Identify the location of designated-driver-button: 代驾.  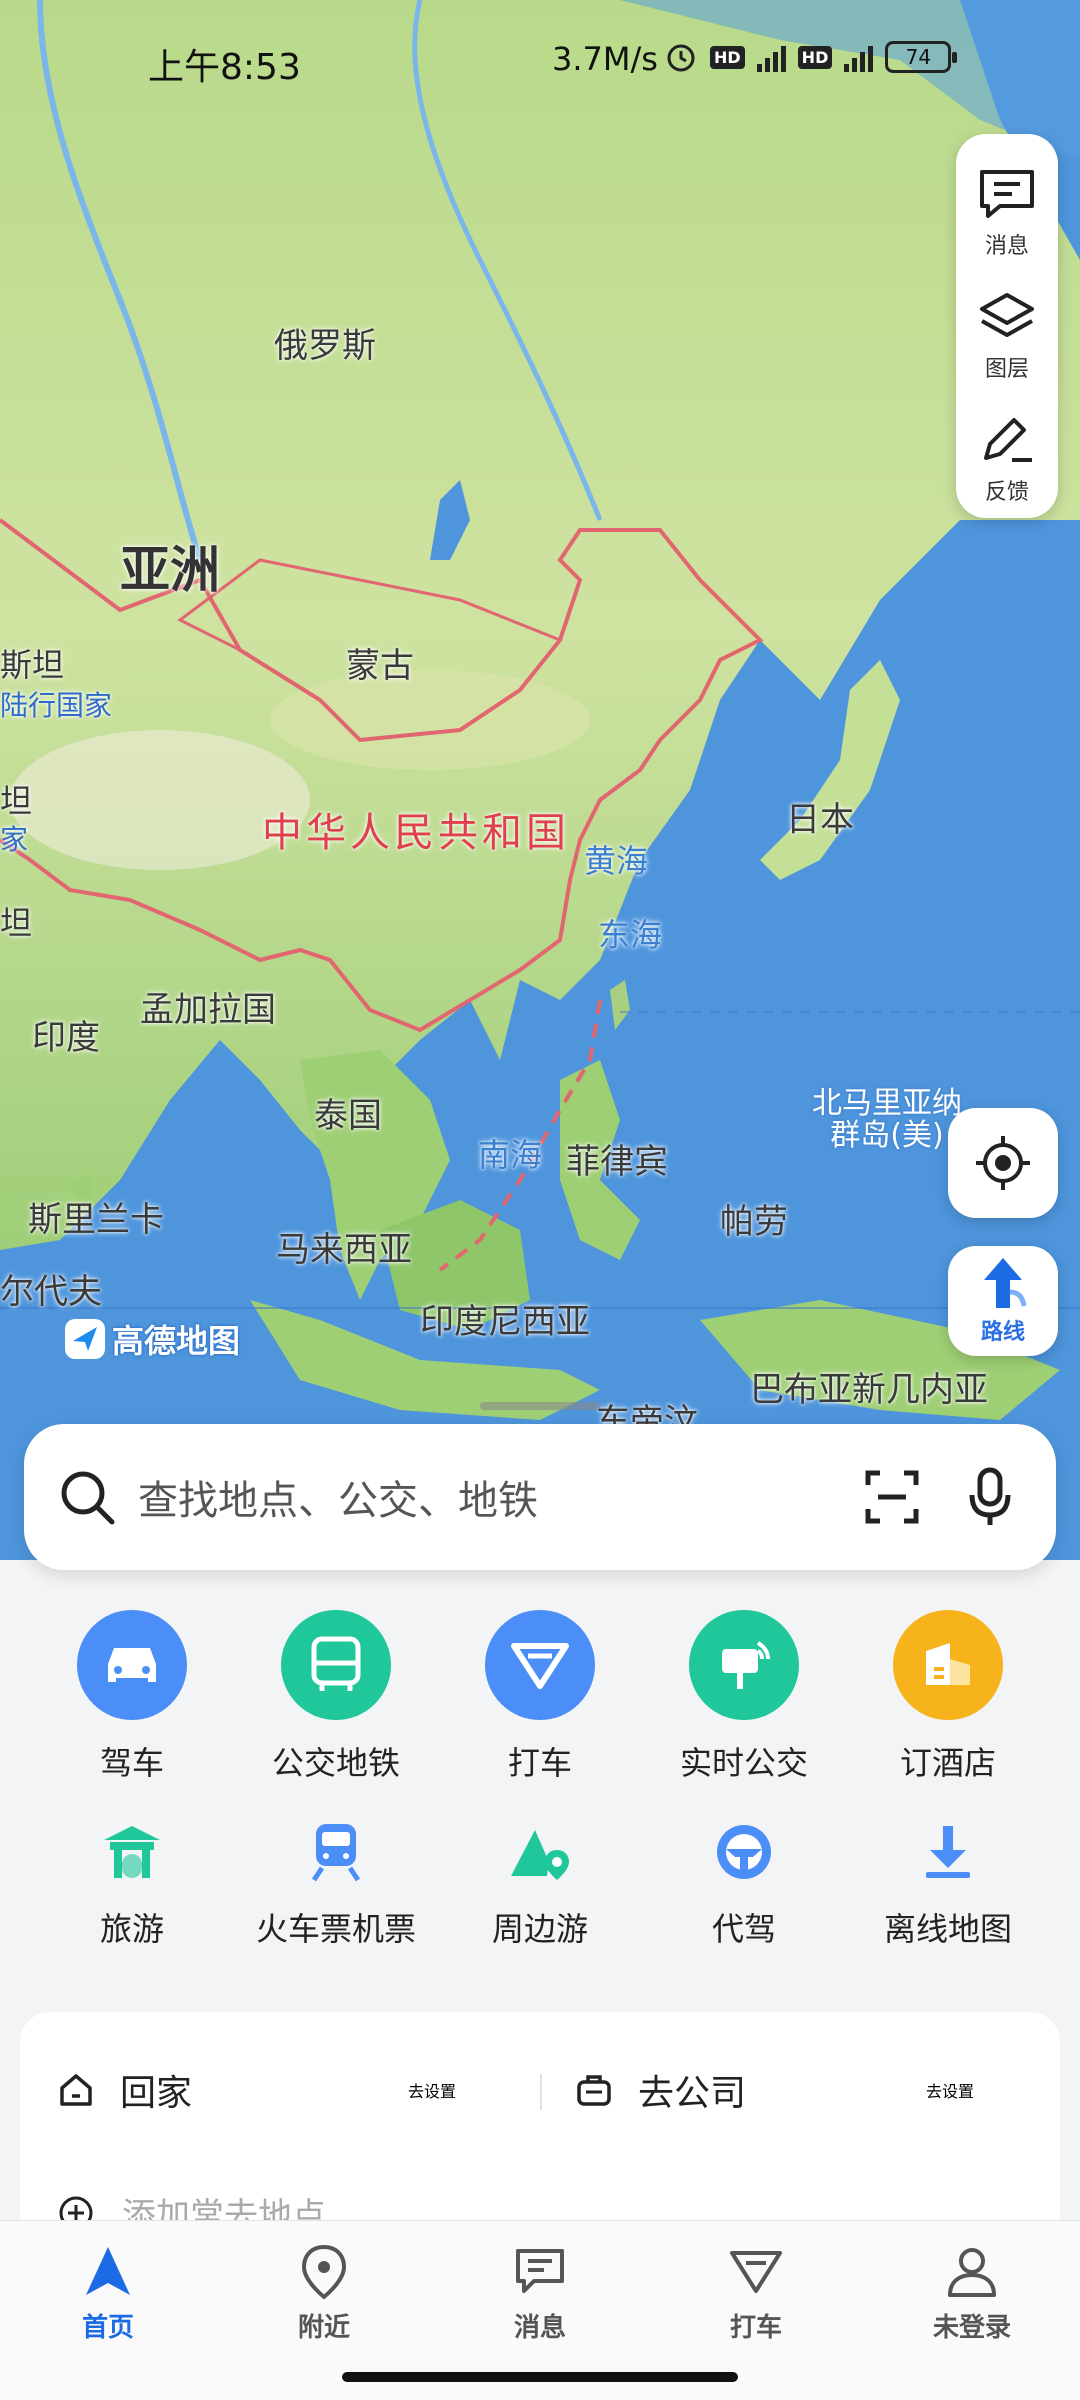
(744, 1881).